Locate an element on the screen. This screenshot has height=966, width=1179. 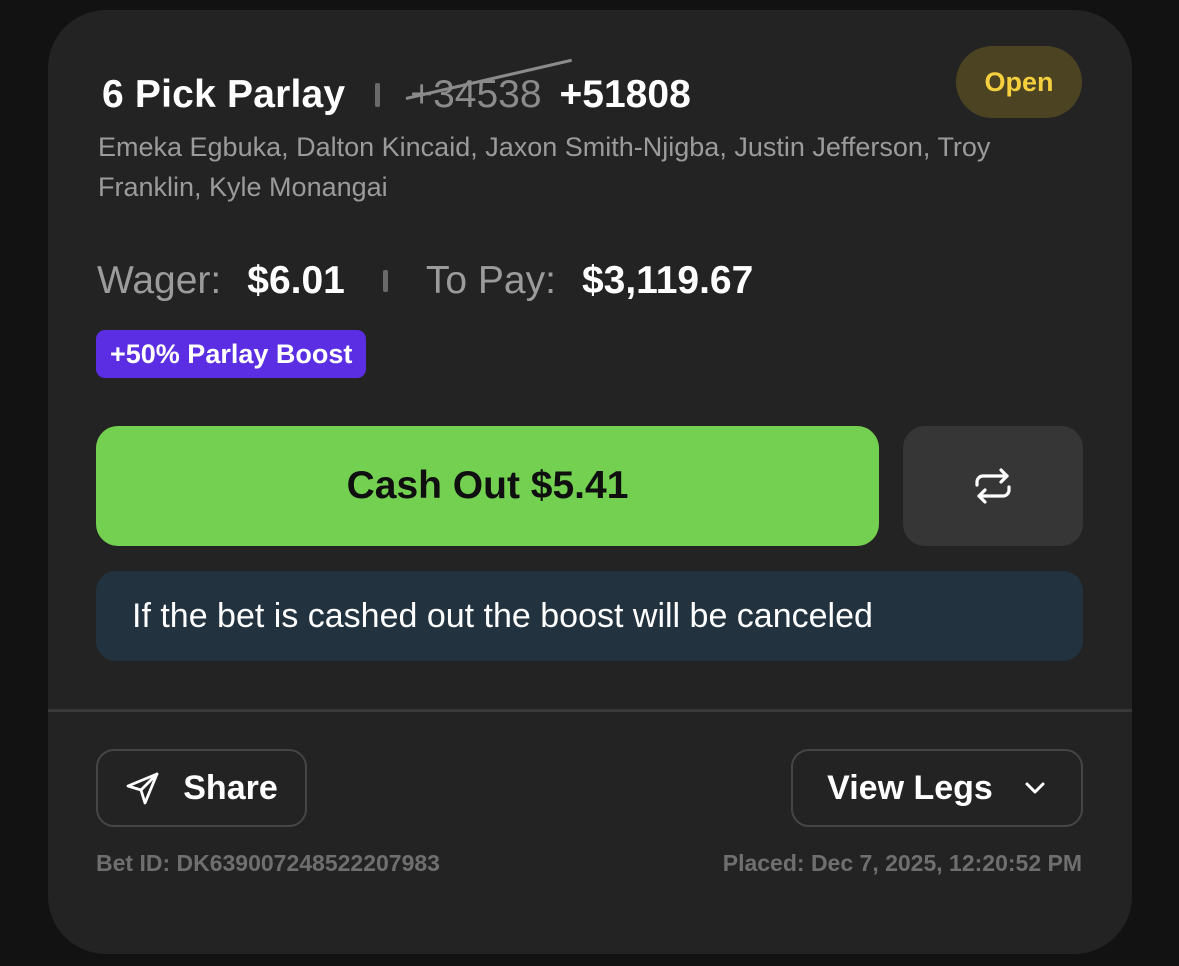
share-button: Share is located at coordinates (201, 788).